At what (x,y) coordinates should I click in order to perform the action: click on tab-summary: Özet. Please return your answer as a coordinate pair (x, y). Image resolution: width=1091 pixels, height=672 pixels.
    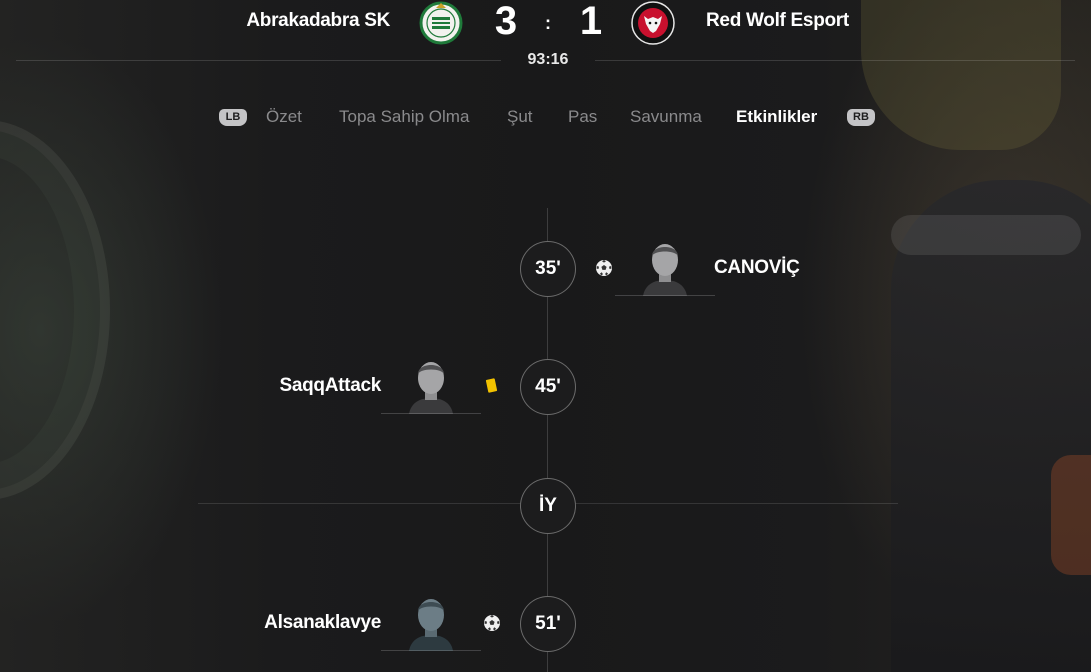
    Looking at the image, I should click on (284, 117).